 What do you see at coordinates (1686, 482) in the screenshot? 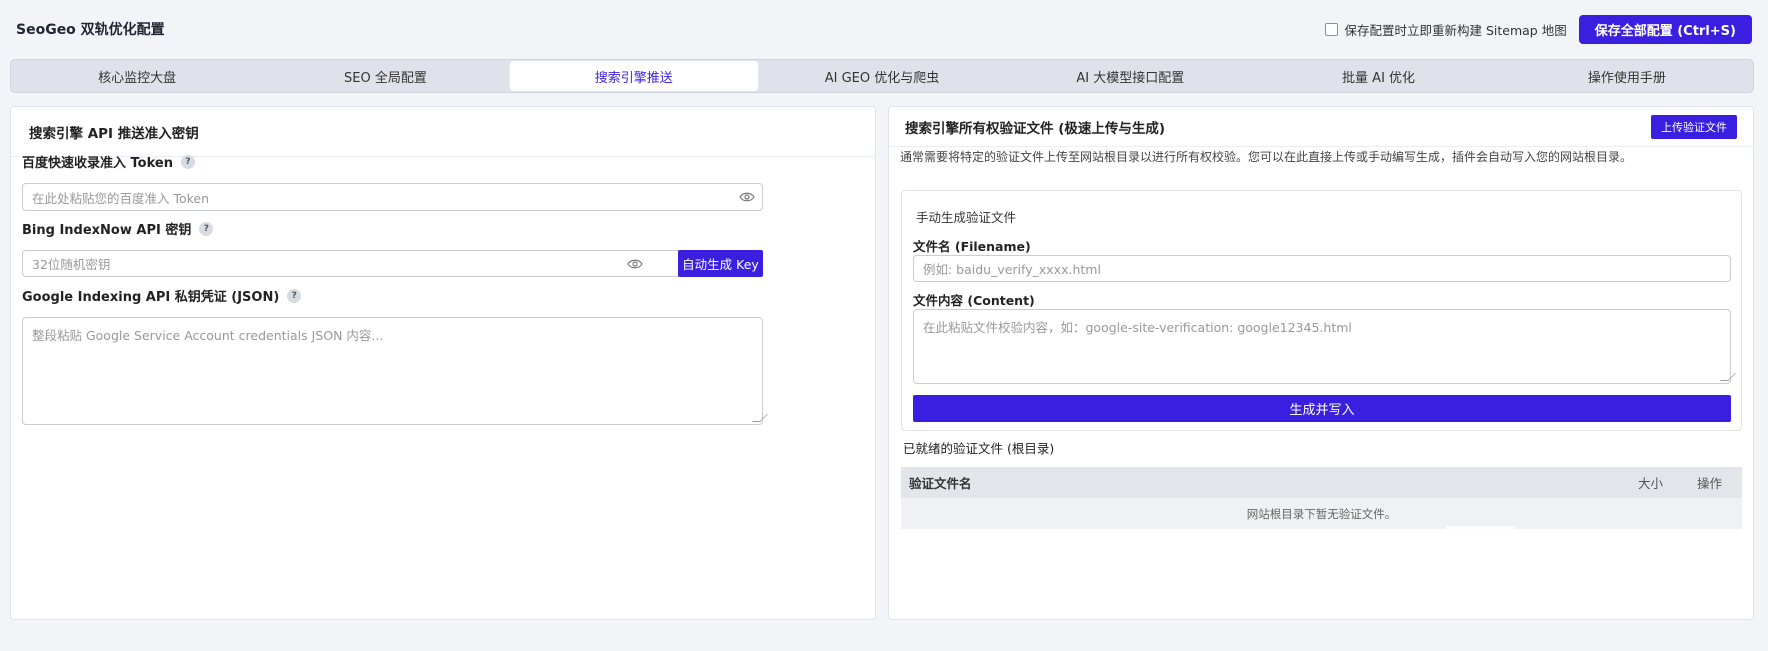
I see `column-header-group: 大小 操作` at bounding box center [1686, 482].